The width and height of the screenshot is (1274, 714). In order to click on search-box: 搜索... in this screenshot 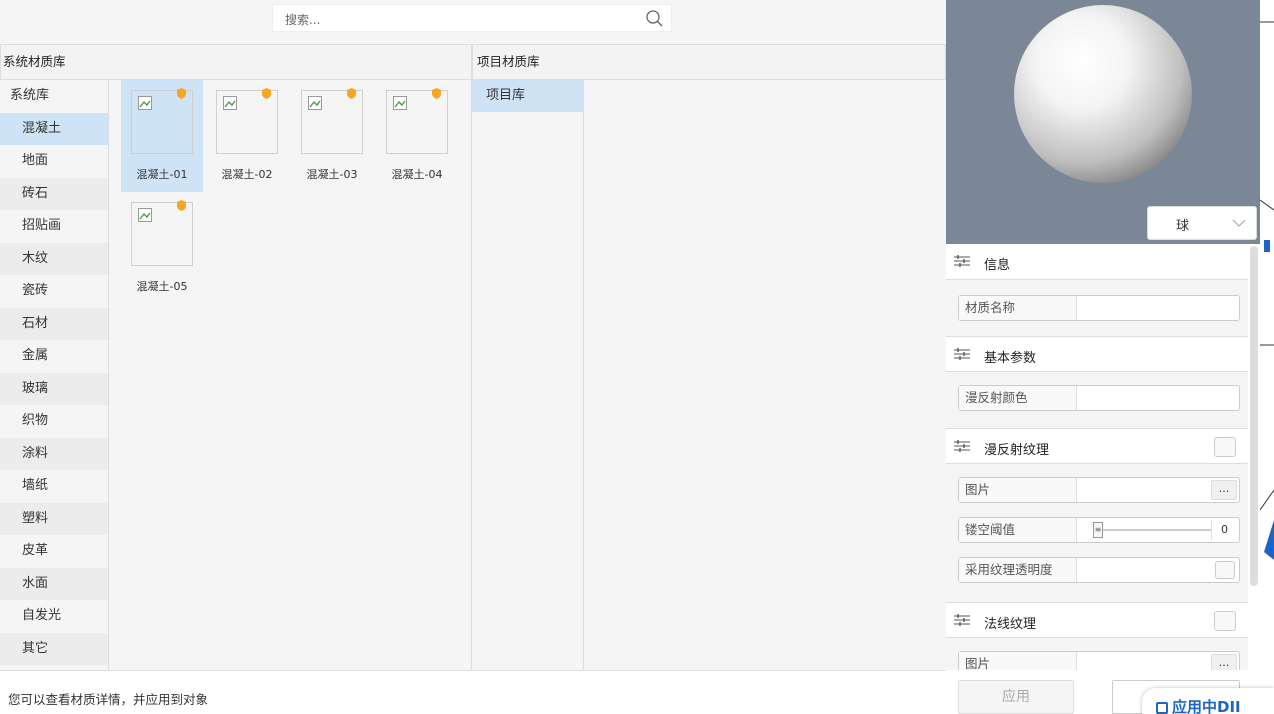, I will do `click(472, 18)`.